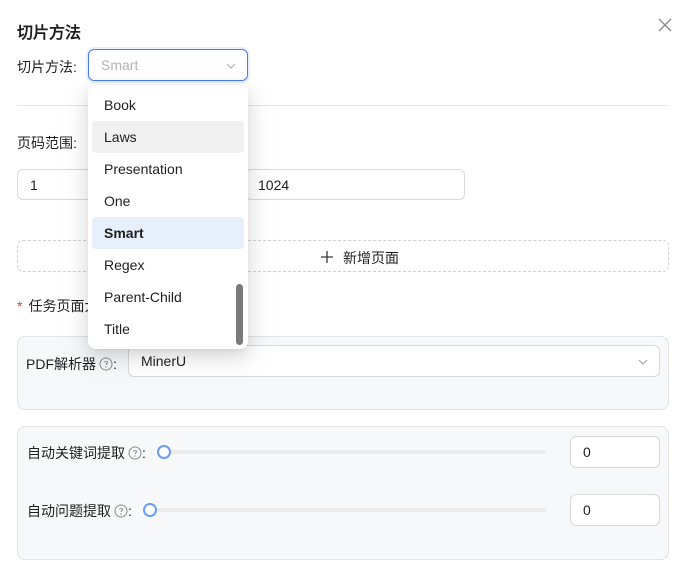 The image size is (686, 567). I want to click on option-label: Title, so click(117, 329).